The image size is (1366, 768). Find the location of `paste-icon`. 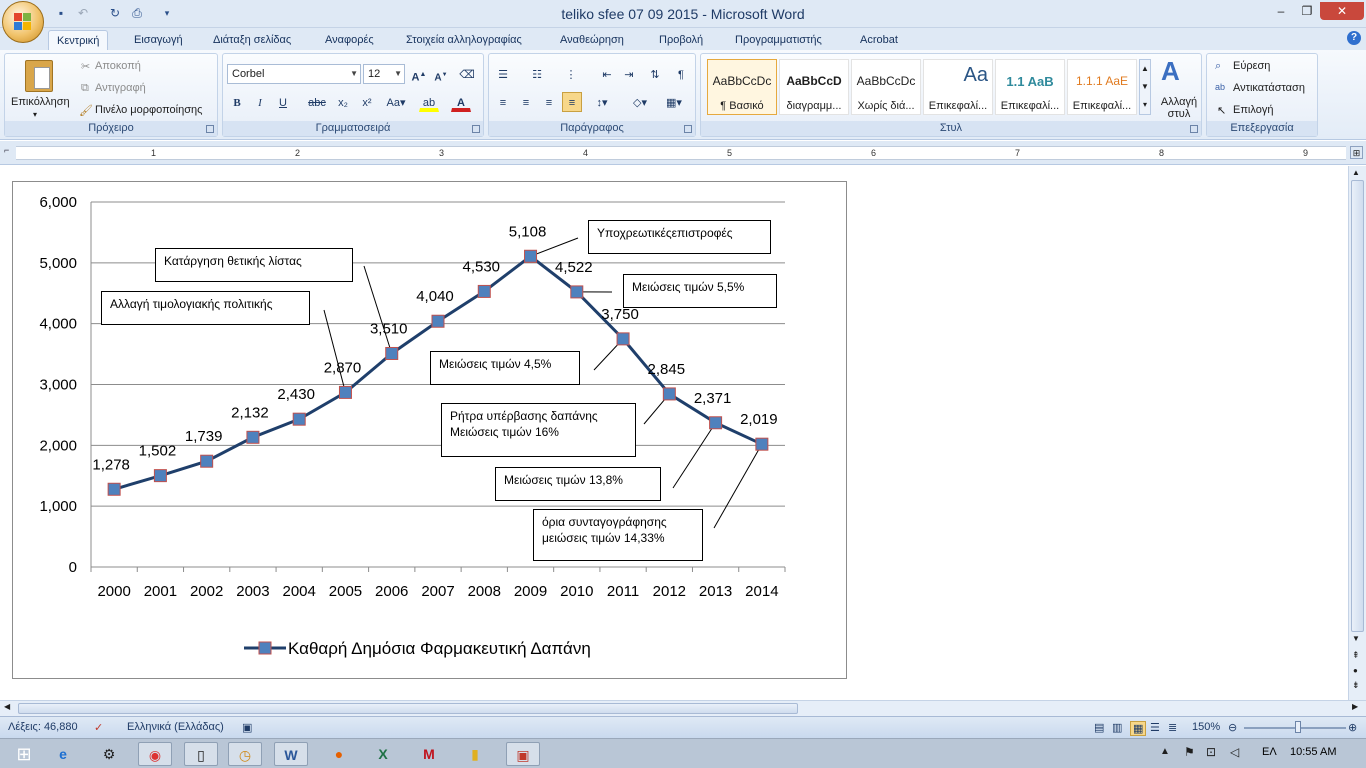

paste-icon is located at coordinates (39, 76).